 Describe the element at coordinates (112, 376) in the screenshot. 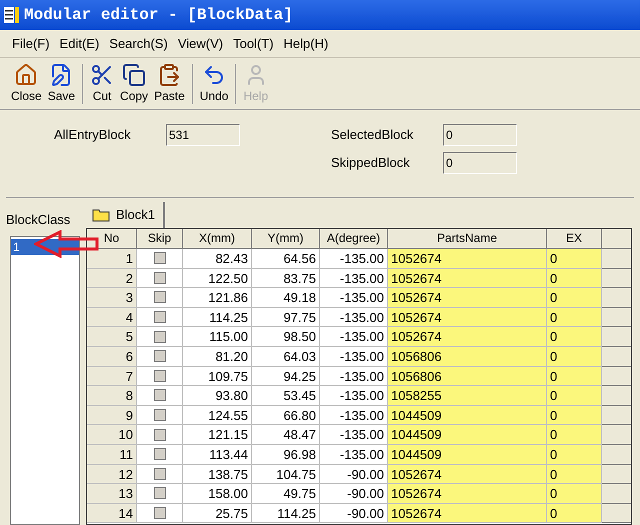

I see `row-header: 7` at that location.